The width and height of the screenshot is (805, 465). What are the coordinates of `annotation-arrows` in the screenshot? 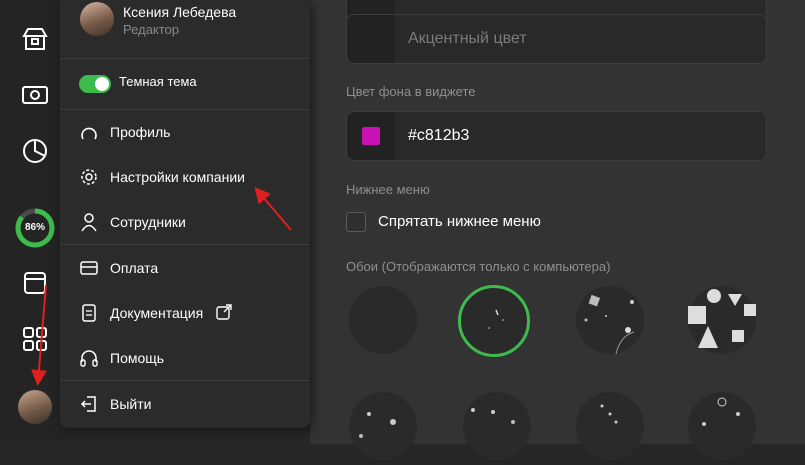 It's located at (161, 286).